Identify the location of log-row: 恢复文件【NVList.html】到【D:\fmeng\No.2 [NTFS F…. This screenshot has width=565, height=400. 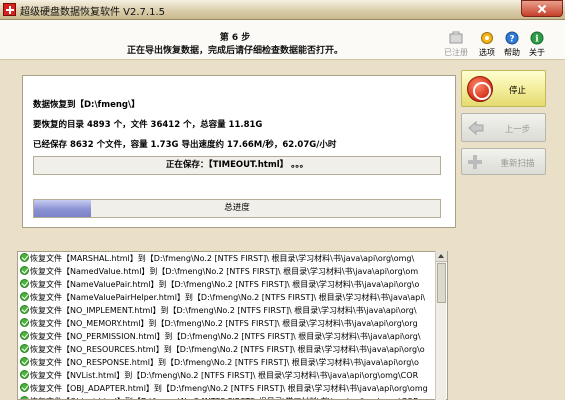
(232, 375).